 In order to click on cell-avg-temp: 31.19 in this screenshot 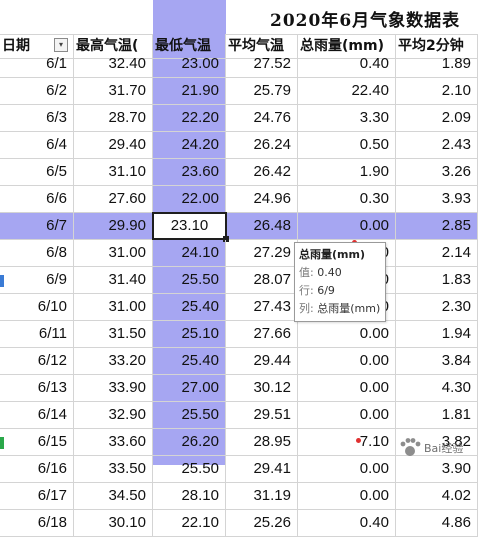, I will do `click(262, 496)`.